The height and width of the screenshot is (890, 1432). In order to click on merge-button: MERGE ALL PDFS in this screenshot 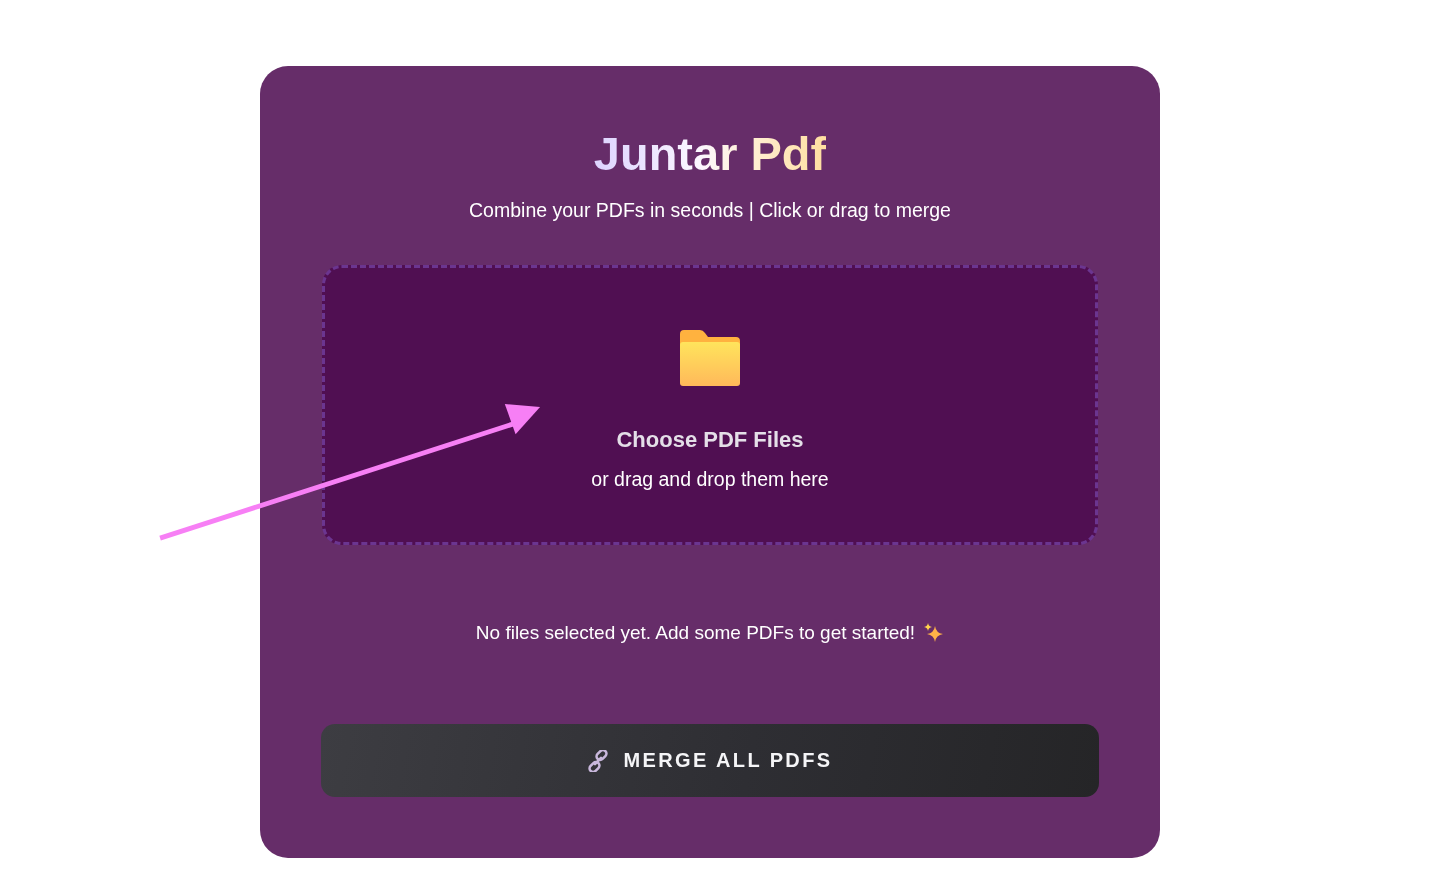, I will do `click(710, 760)`.